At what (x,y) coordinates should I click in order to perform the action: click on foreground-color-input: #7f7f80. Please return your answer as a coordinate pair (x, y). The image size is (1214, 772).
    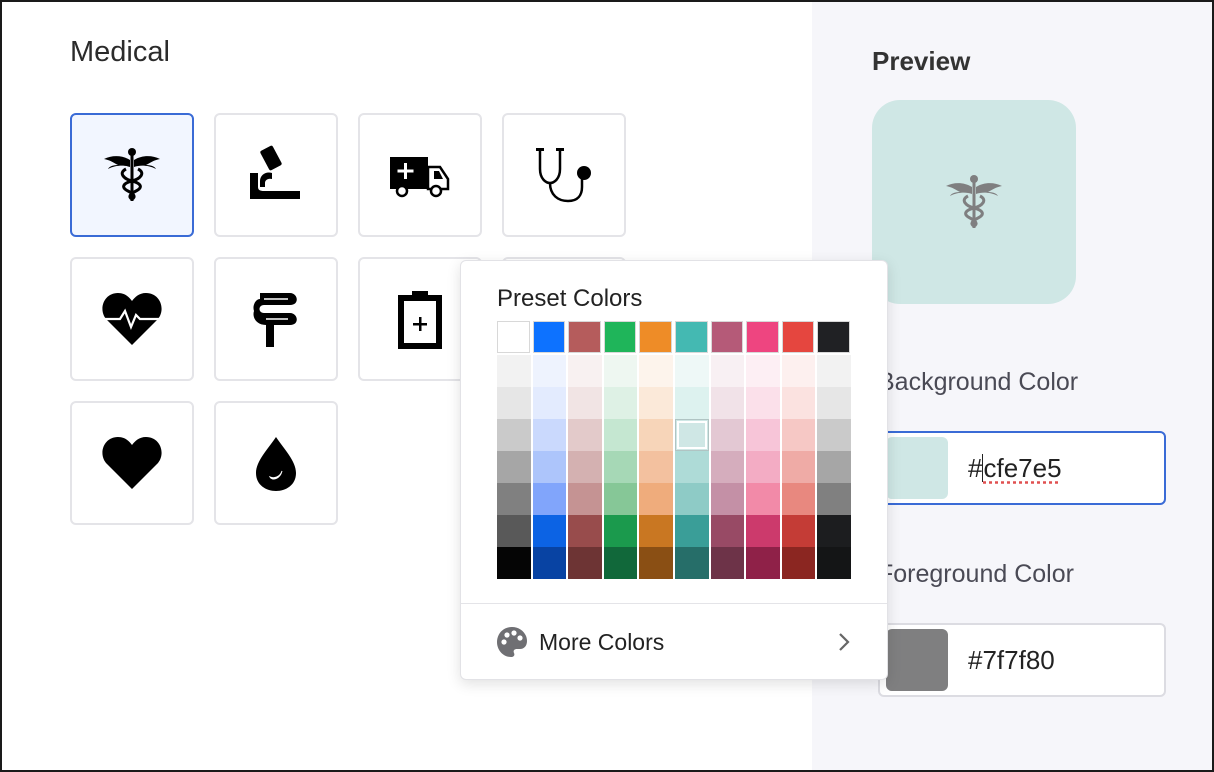
    Looking at the image, I should click on (1011, 660).